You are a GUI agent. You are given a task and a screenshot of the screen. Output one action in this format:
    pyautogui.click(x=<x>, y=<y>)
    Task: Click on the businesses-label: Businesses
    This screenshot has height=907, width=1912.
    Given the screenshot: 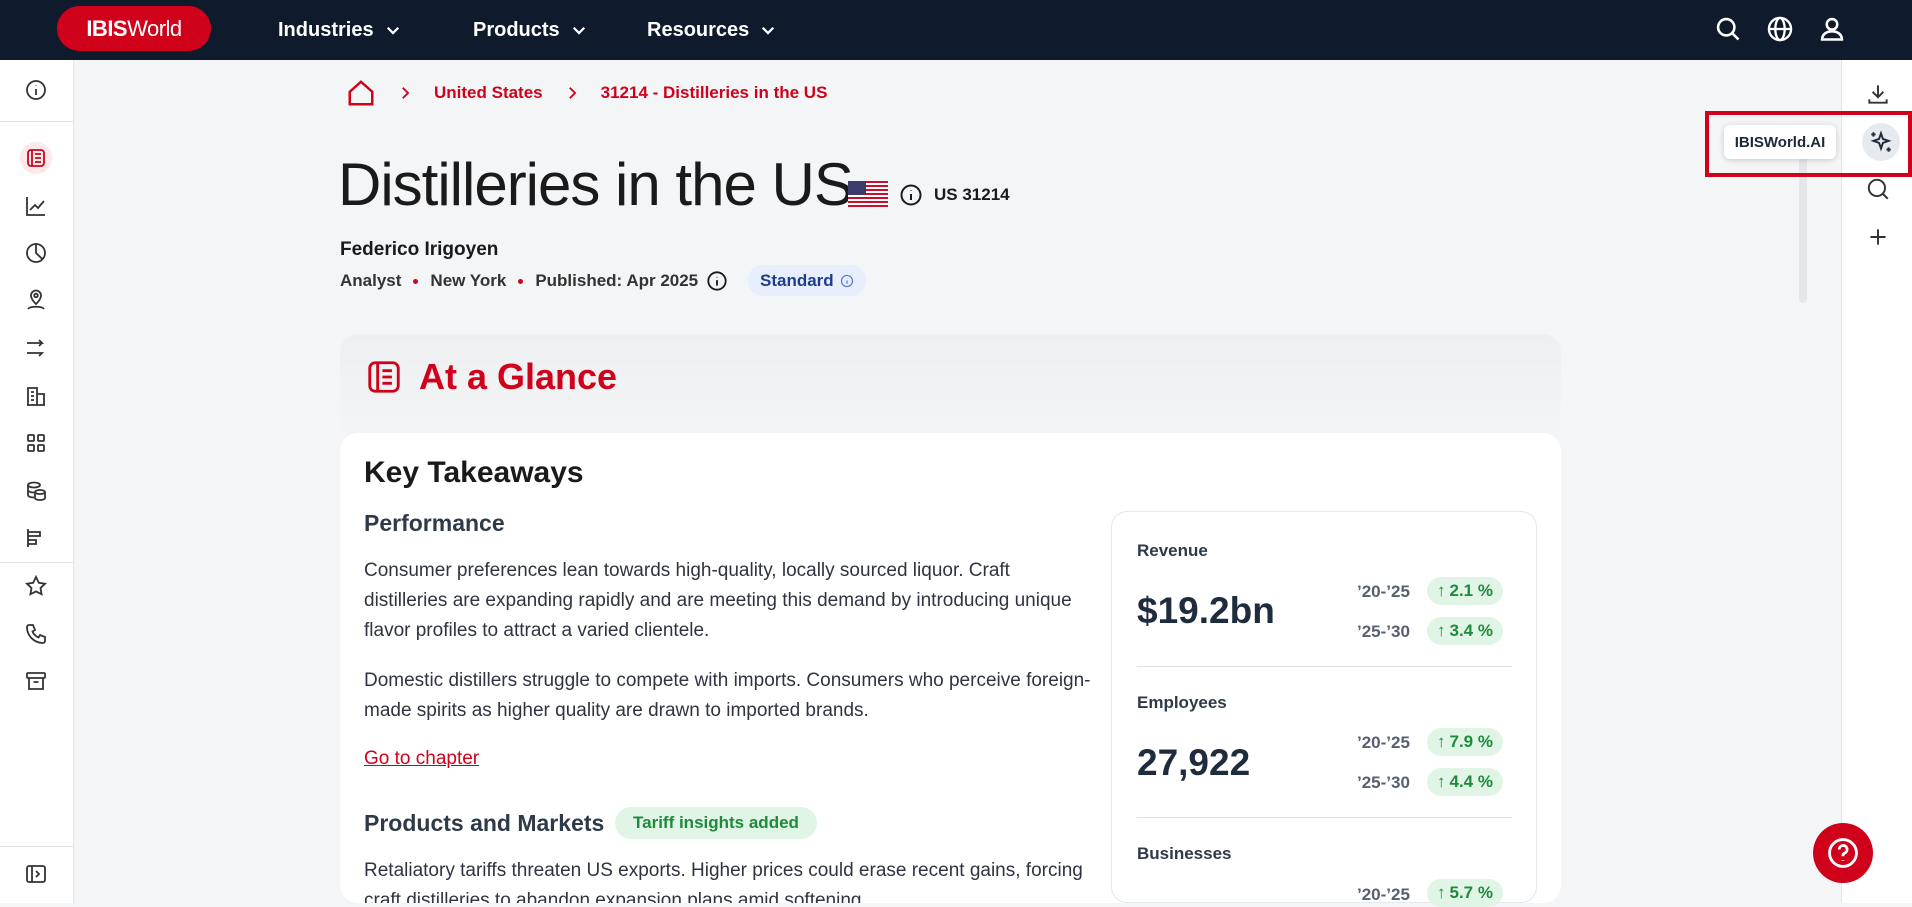 What is the action you would take?
    pyautogui.click(x=1184, y=853)
    